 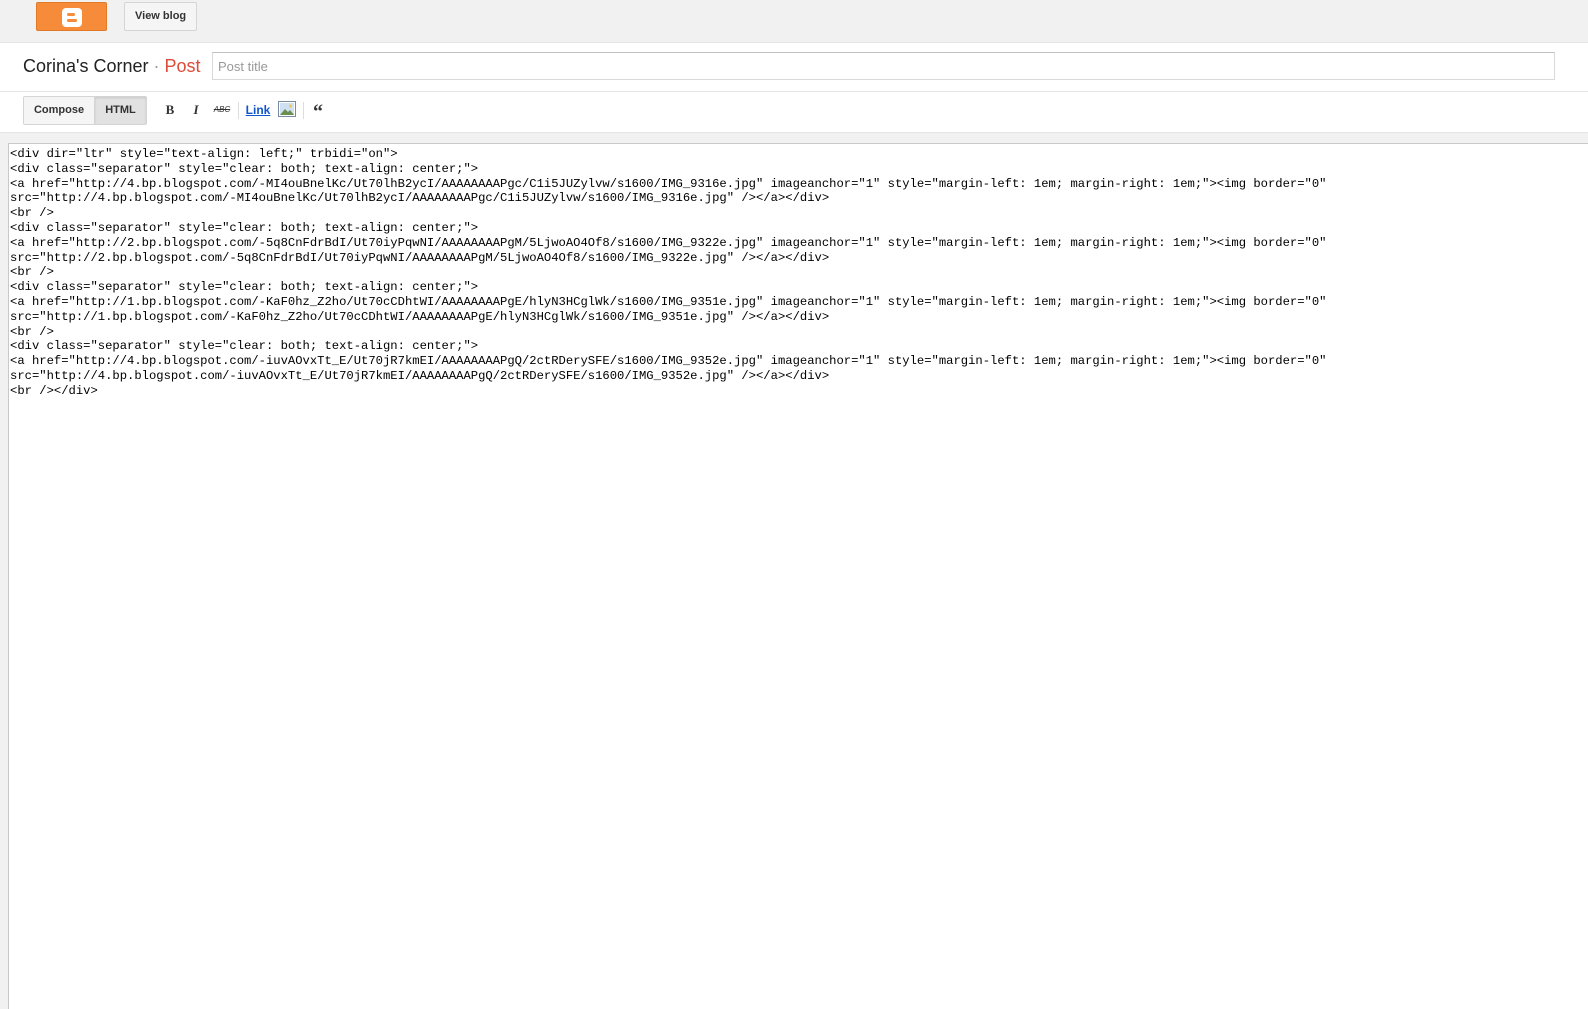 What do you see at coordinates (794, 21) in the screenshot?
I see `top-bar: View blog` at bounding box center [794, 21].